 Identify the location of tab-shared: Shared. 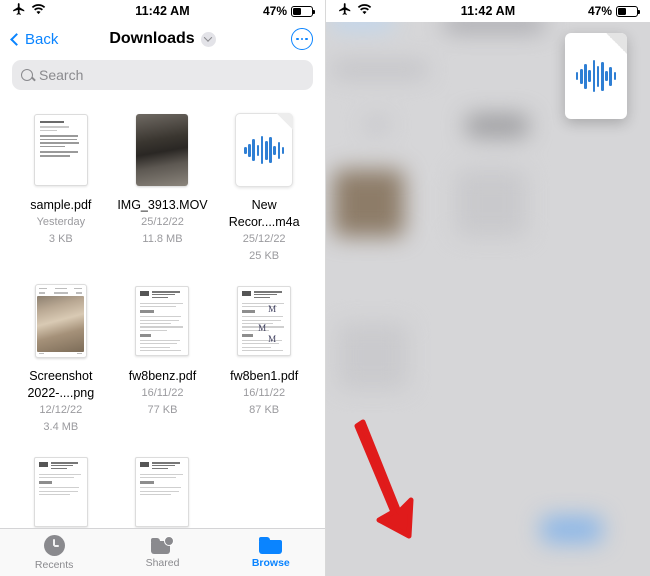
(162, 552).